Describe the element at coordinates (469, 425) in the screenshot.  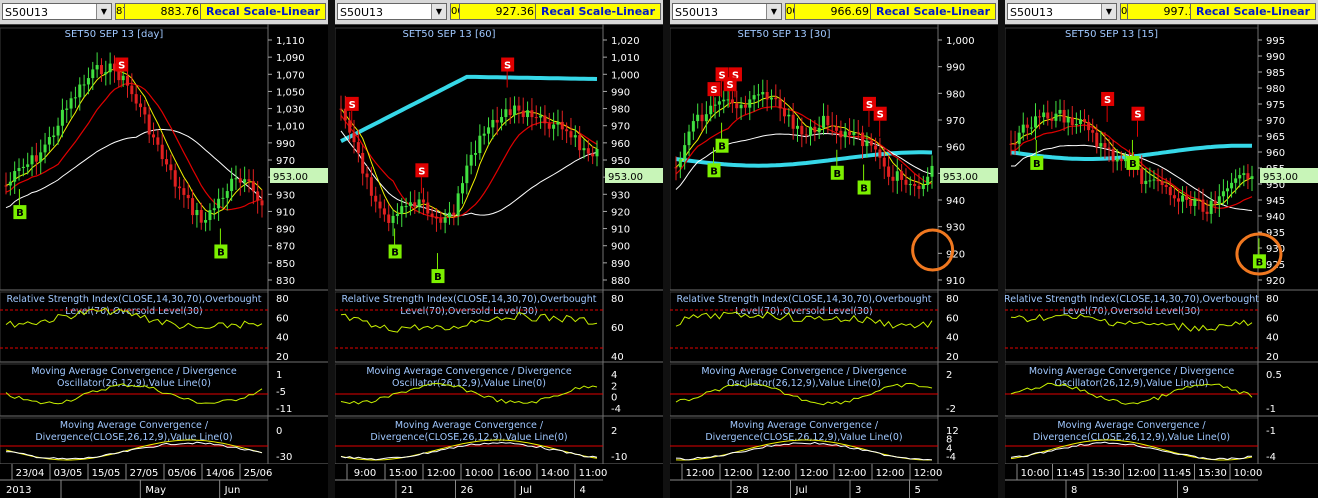
I see `macd2-title-line1: Moving Average Convergence /` at that location.